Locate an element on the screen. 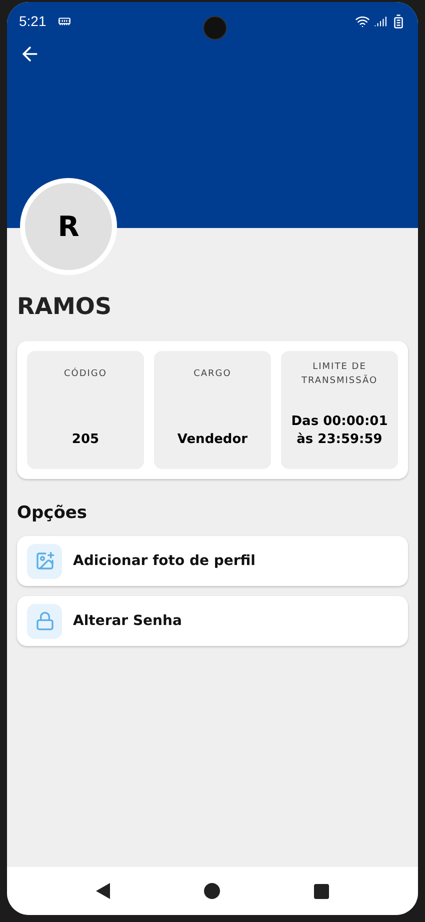 This screenshot has width=425, height=922. info-value: Das 00:00:01 às 23:59:59 is located at coordinates (339, 430).